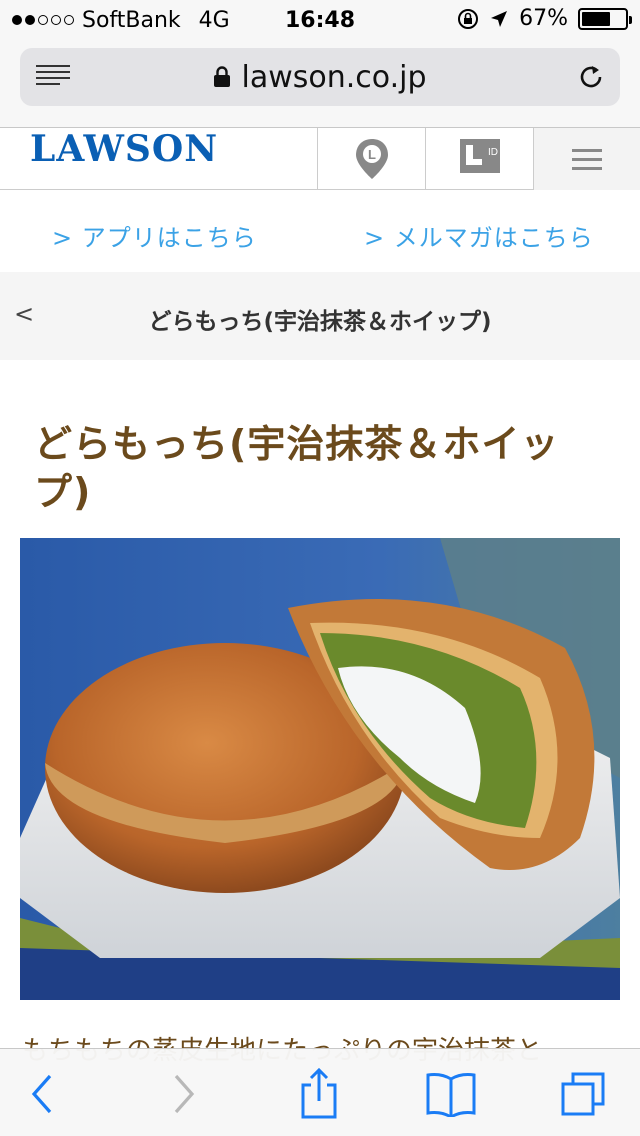  I want to click on status-bar: SoftBank 4G 16:48 67%, so click(320, 20).